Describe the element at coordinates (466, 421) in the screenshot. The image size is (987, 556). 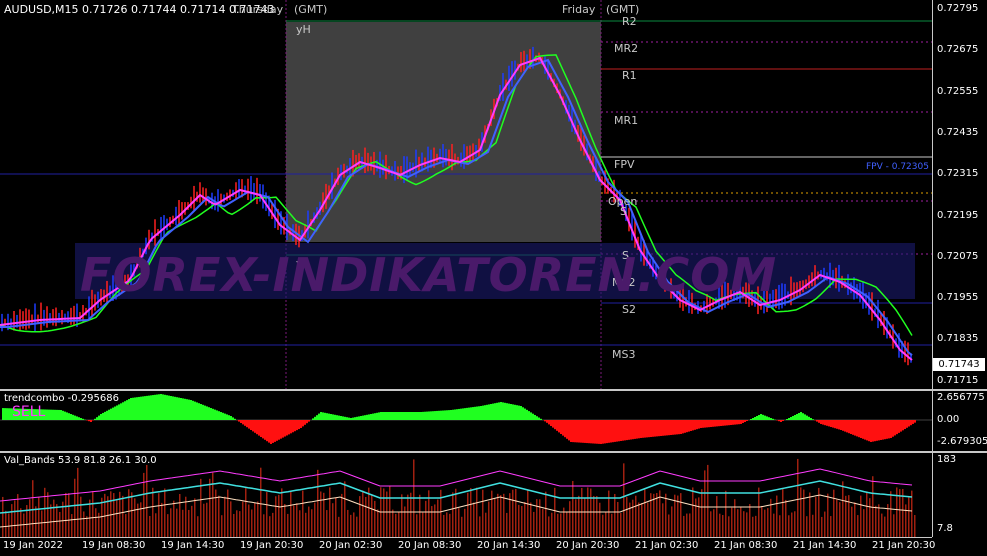
I see `trendcombo-panel: trendcombo -0.295686 SELL` at that location.